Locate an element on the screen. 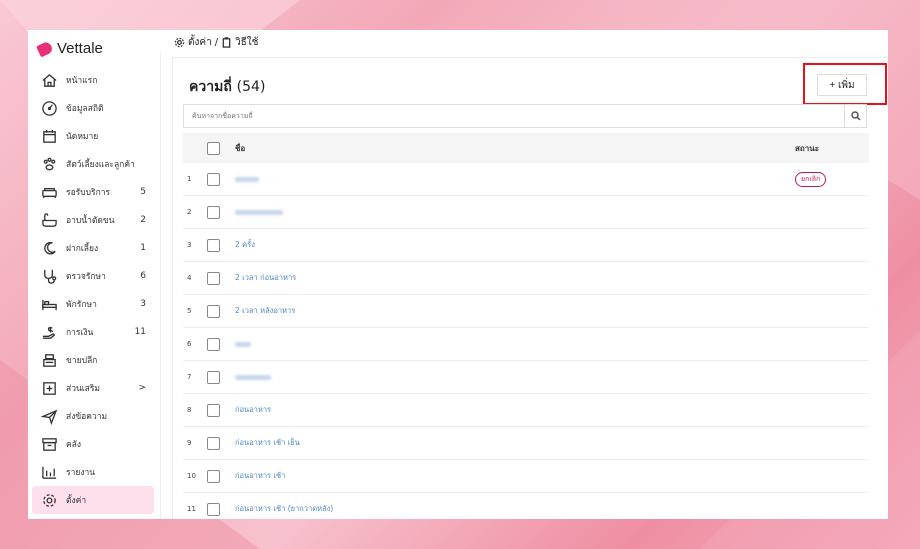  sidebar-item-label: พักรักษา is located at coordinates (81, 305).